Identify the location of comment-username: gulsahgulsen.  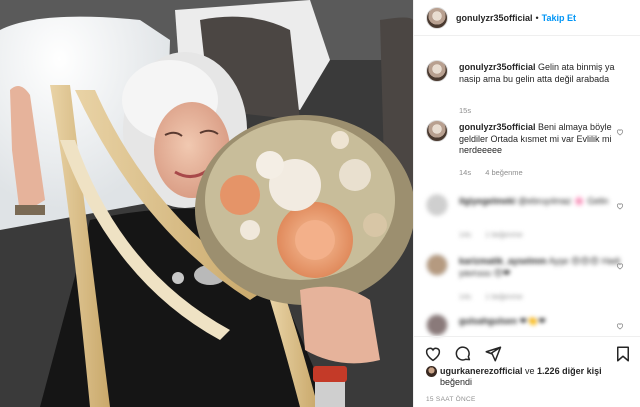
(488, 321).